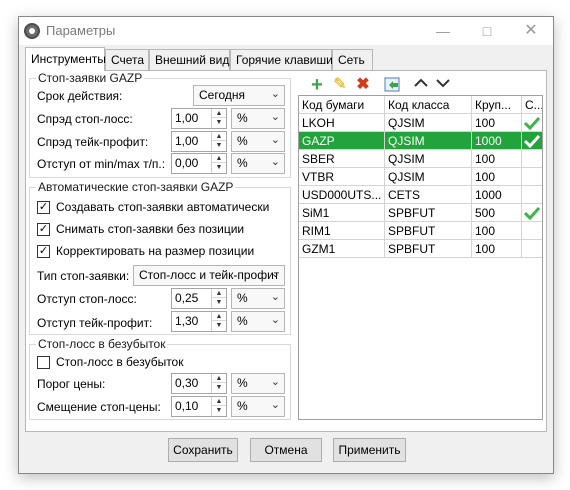 The width and height of the screenshot is (570, 490). What do you see at coordinates (136, 187) in the screenshot?
I see `group-title: Автоматические стоп-заявки GAZP` at bounding box center [136, 187].